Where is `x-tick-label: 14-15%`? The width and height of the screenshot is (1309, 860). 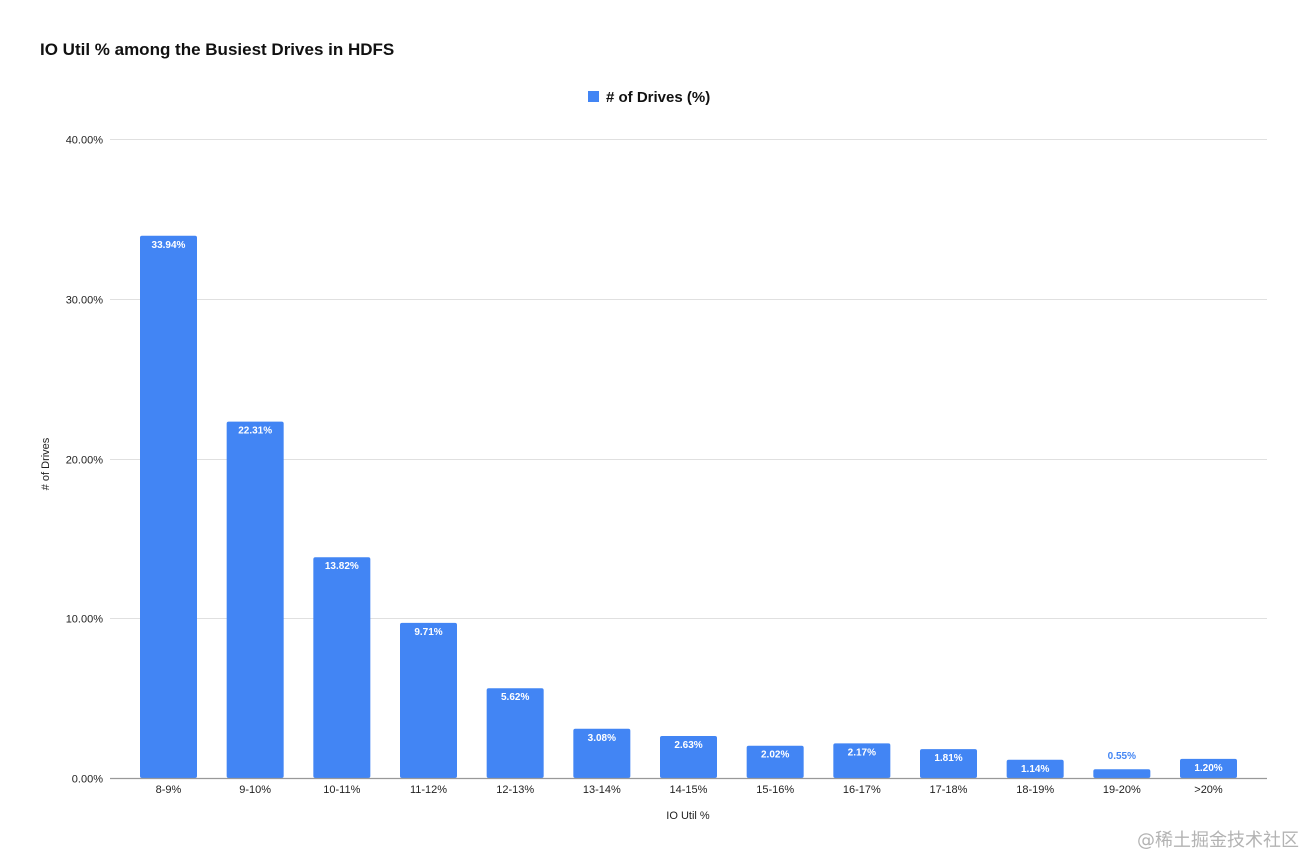
x-tick-label: 14-15% is located at coordinates (689, 790).